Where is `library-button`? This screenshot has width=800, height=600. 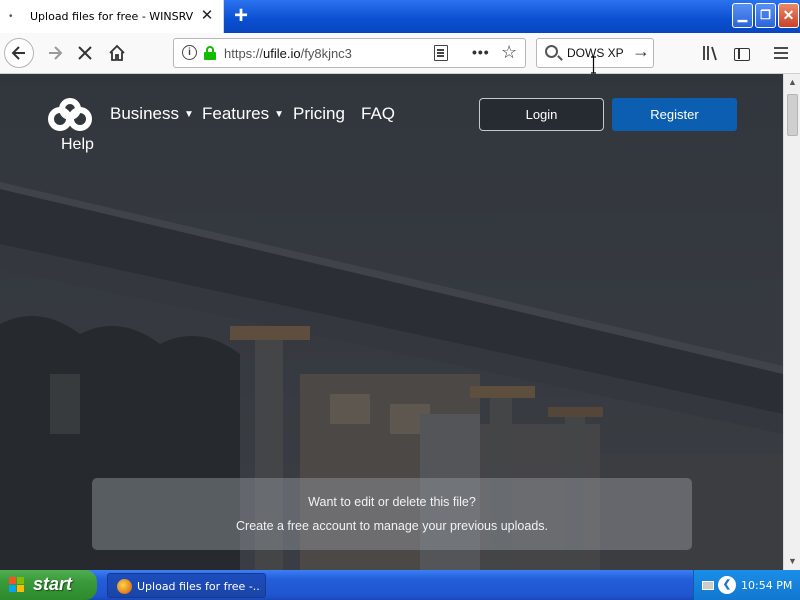
library-button is located at coordinates (711, 53).